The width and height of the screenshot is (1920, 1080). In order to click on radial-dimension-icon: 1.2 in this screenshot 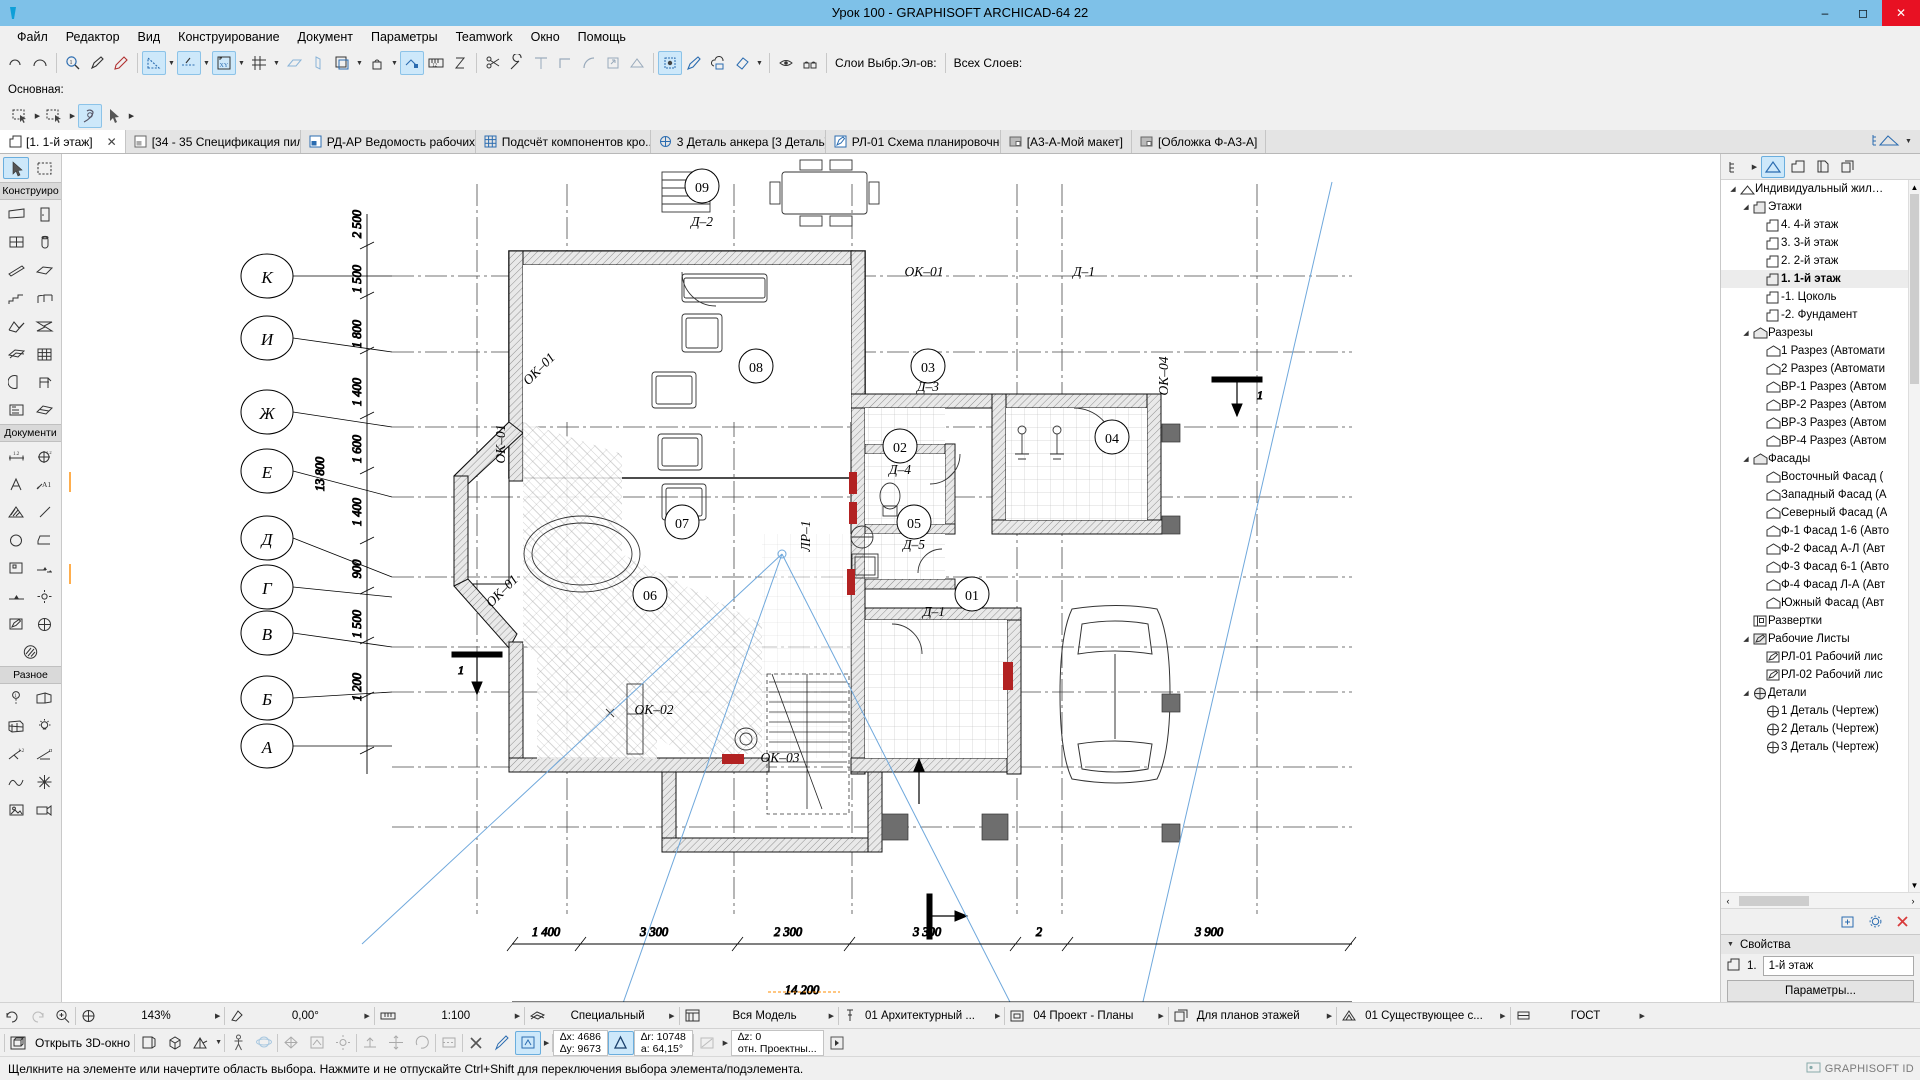, I will do `click(45, 456)`.